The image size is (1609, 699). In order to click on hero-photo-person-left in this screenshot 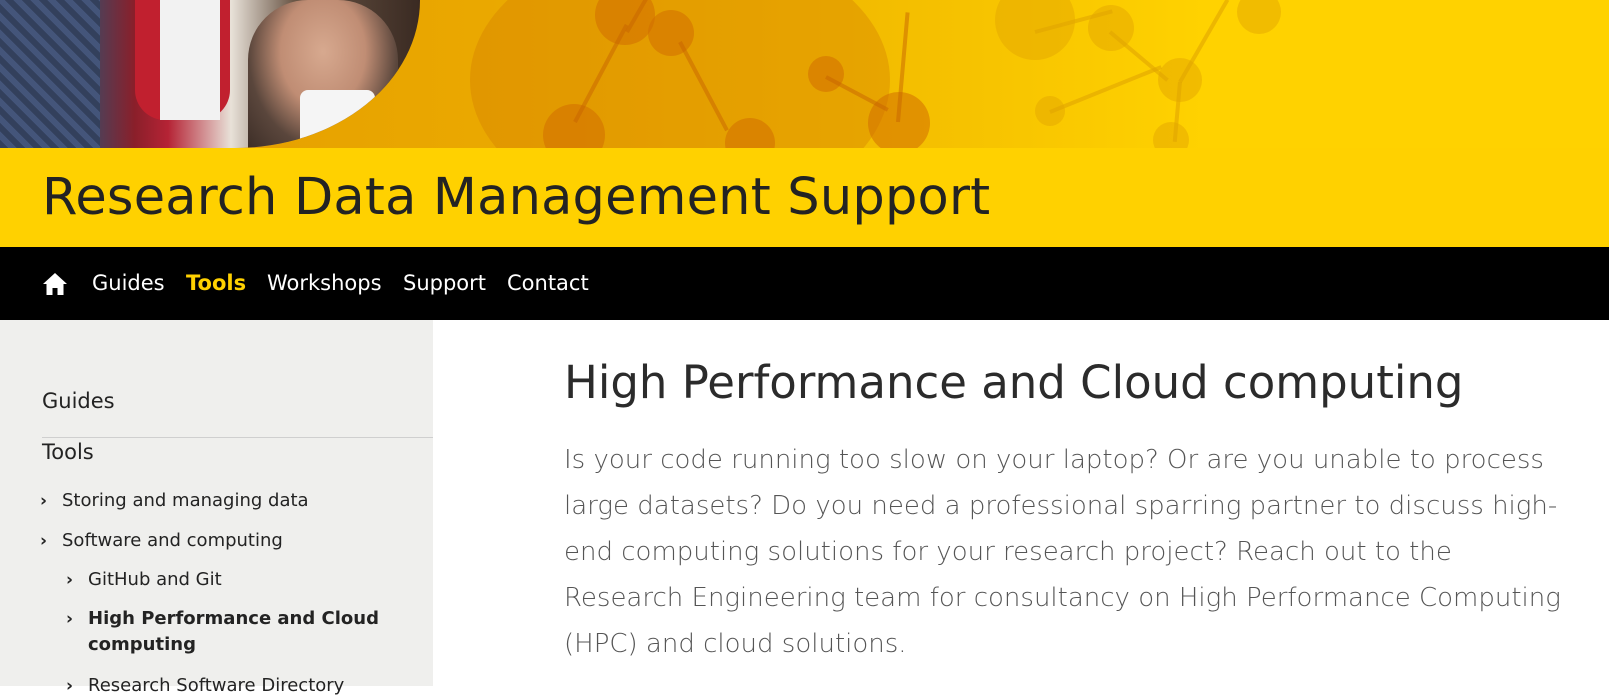, I will do `click(50, 74)`.